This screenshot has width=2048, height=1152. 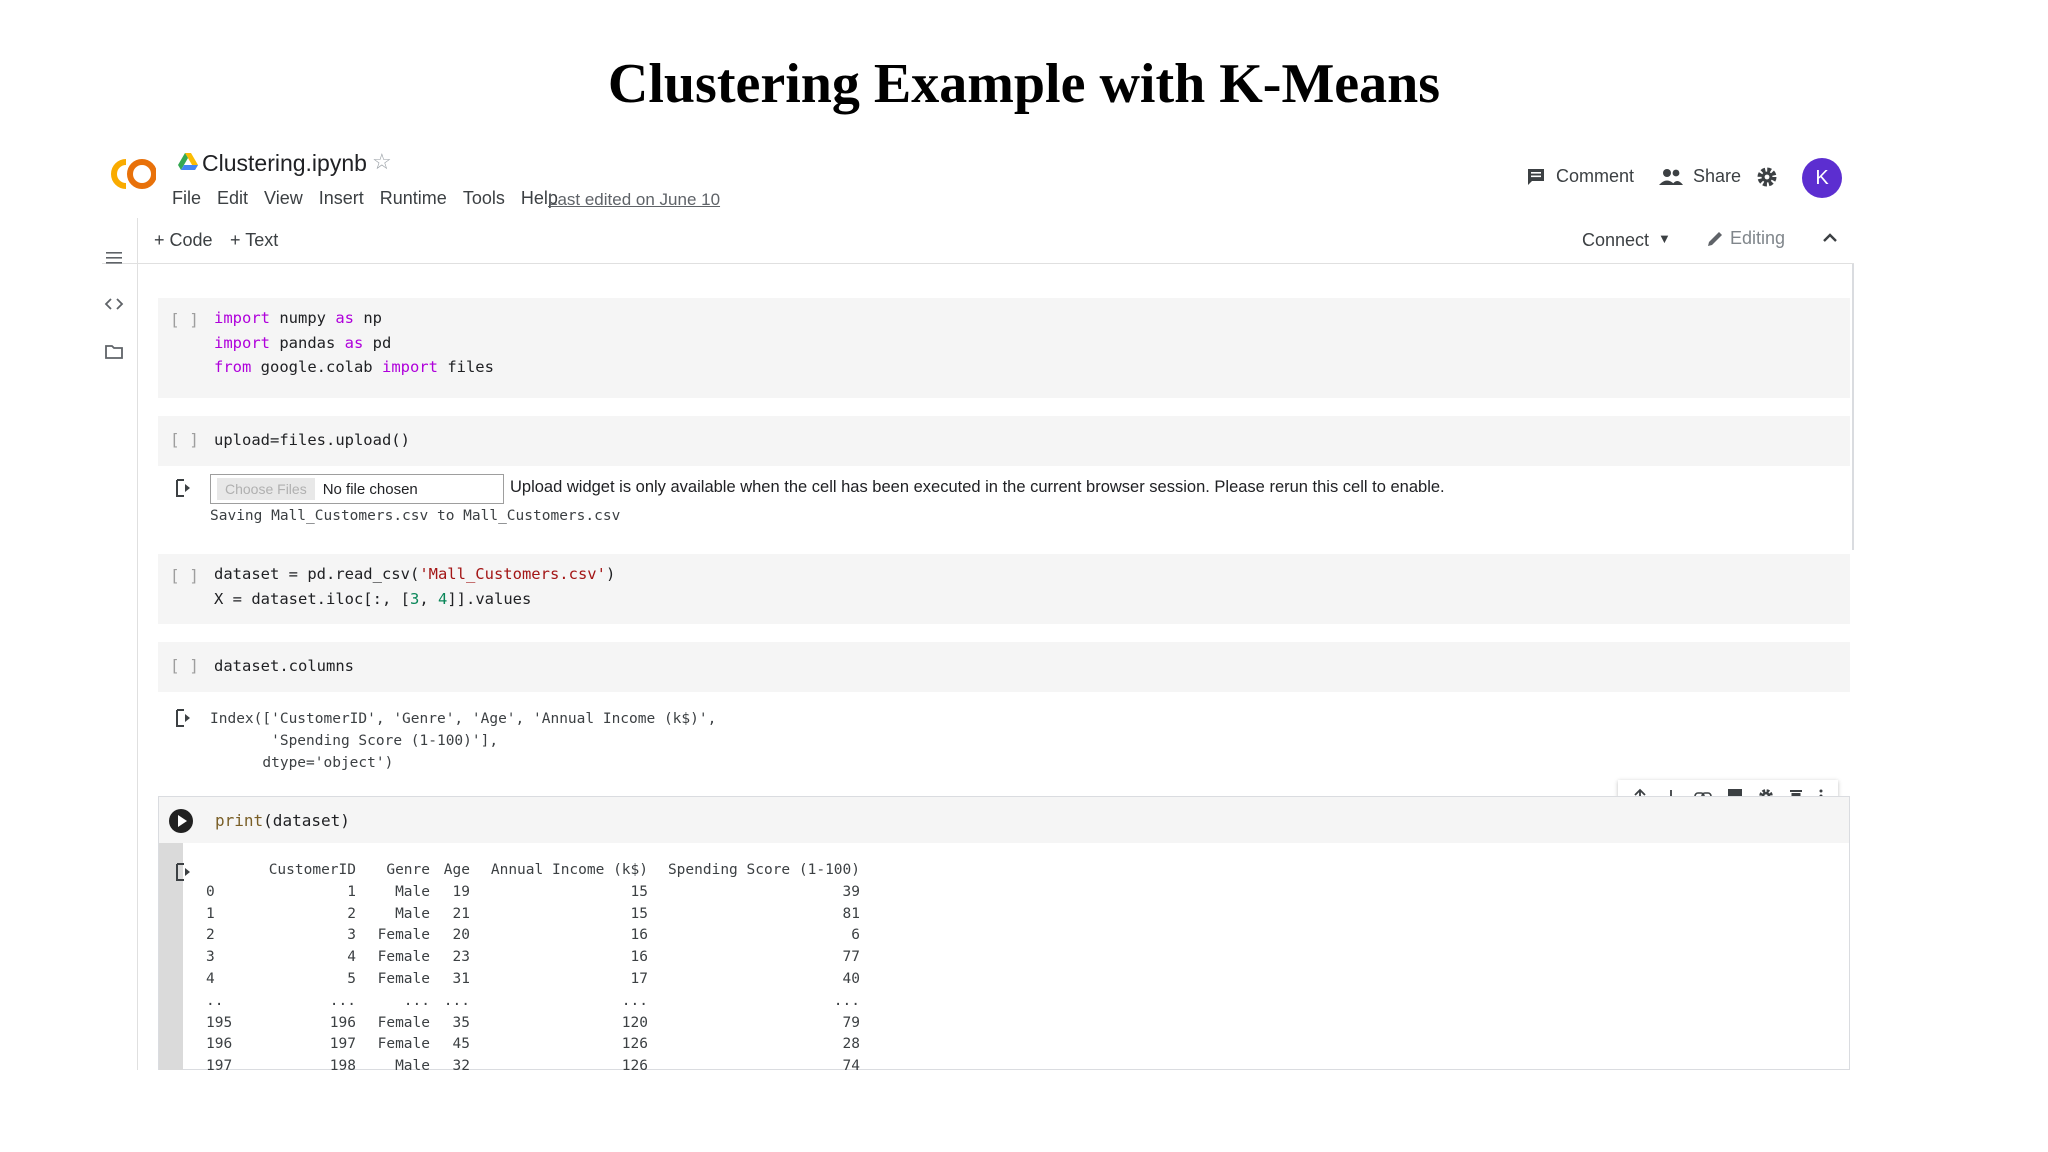 What do you see at coordinates (461, 913) in the screenshot?
I see `table-cell: 21` at bounding box center [461, 913].